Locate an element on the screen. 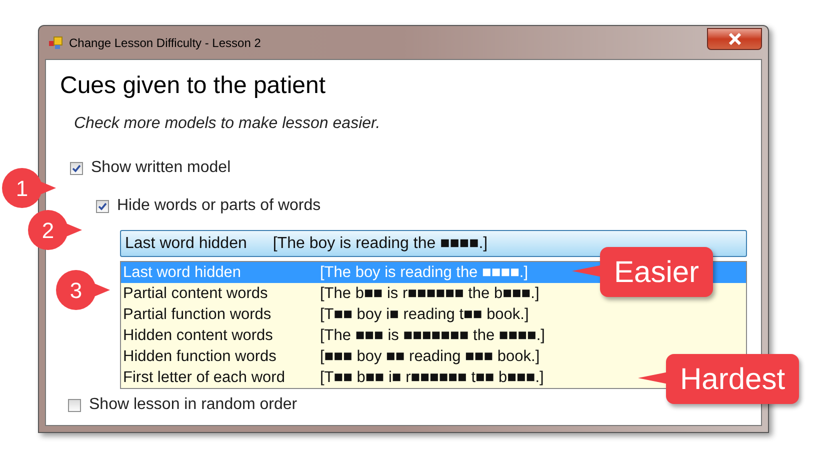 Image resolution: width=813 pixels, height=453 pixels. number-callout: 1 is located at coordinates (29, 188).